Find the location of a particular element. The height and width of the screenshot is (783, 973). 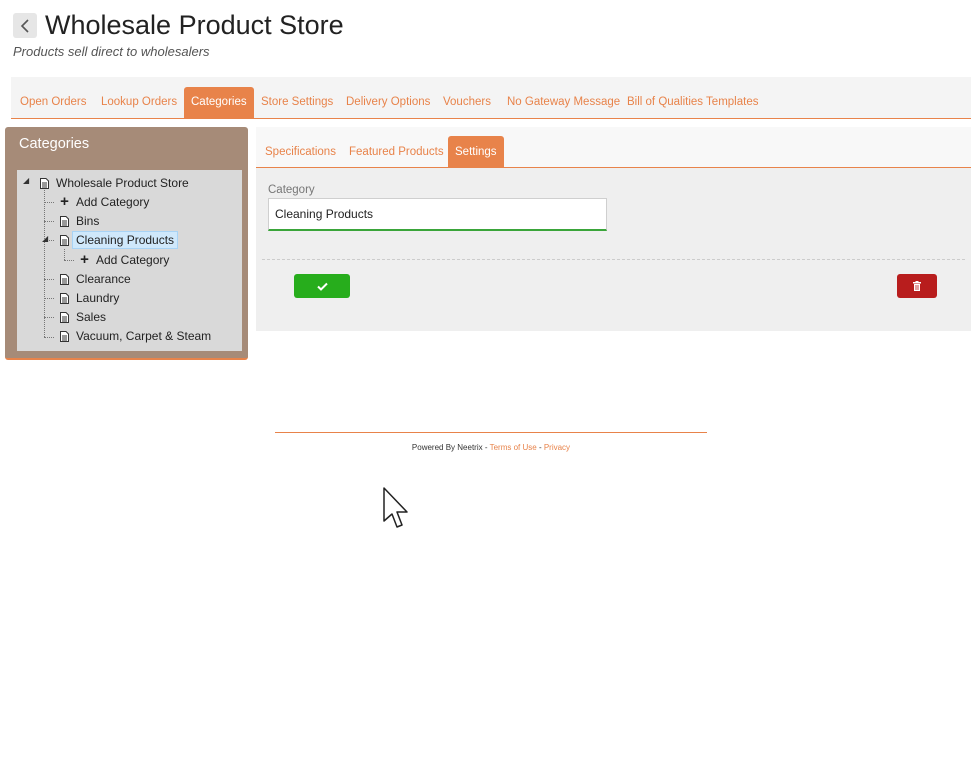

tab-lookup-orders: Lookup Orders is located at coordinates (139, 102).